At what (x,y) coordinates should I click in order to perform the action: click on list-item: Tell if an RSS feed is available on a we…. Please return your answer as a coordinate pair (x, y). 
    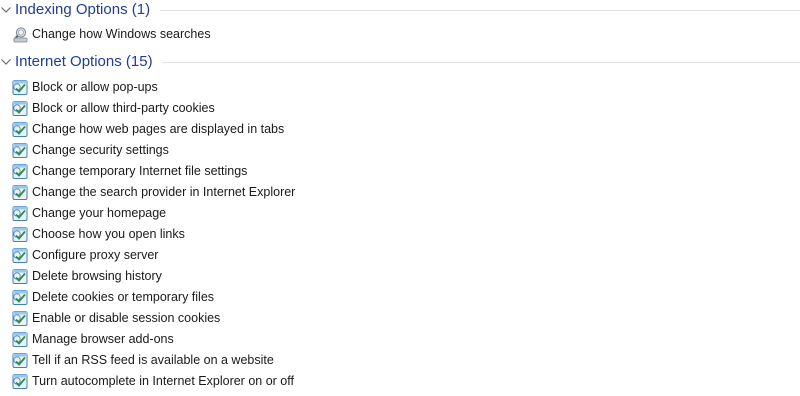
    Looking at the image, I should click on (210, 361).